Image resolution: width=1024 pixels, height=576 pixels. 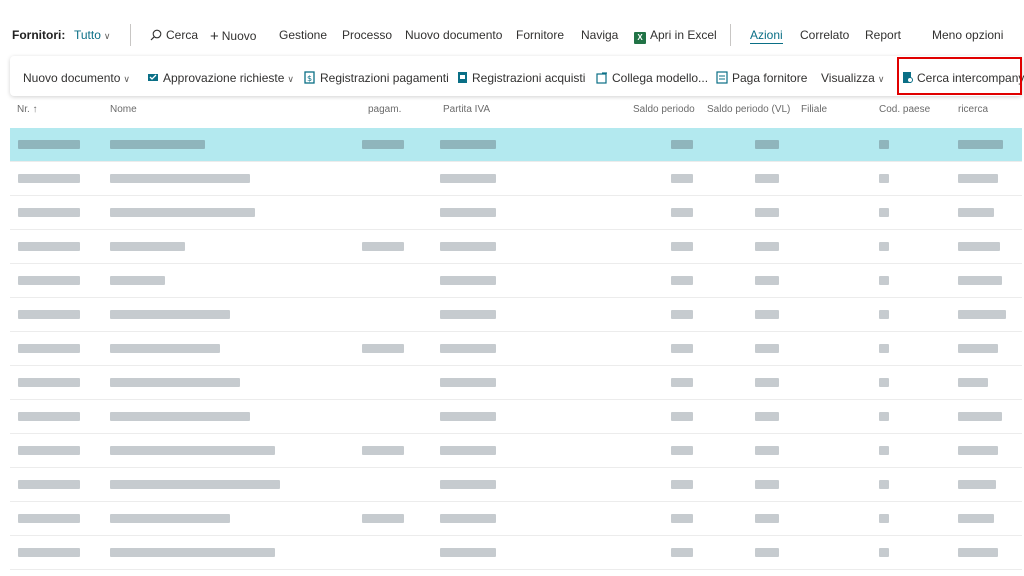 What do you see at coordinates (540, 35) in the screenshot?
I see `menu-fornitore: Fornitore` at bounding box center [540, 35].